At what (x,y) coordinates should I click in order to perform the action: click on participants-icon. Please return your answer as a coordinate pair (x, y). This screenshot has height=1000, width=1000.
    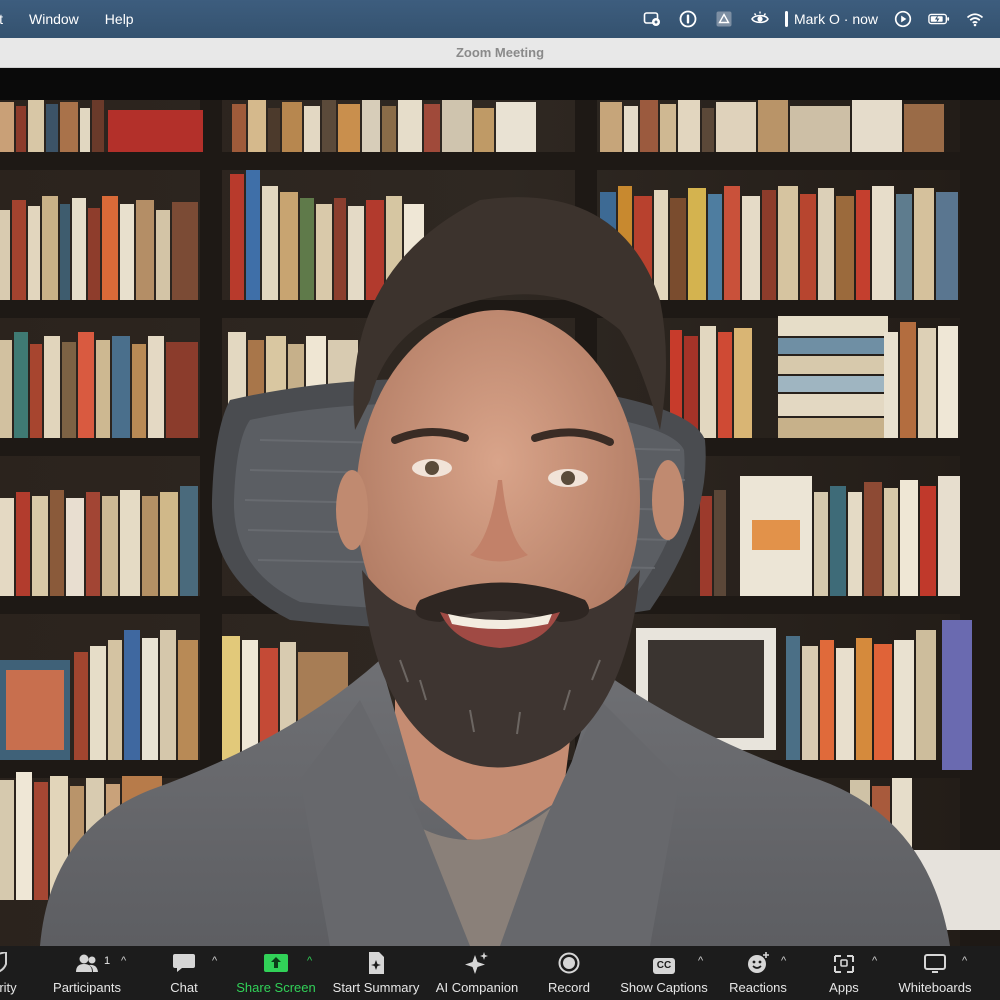
    Looking at the image, I should click on (87, 960).